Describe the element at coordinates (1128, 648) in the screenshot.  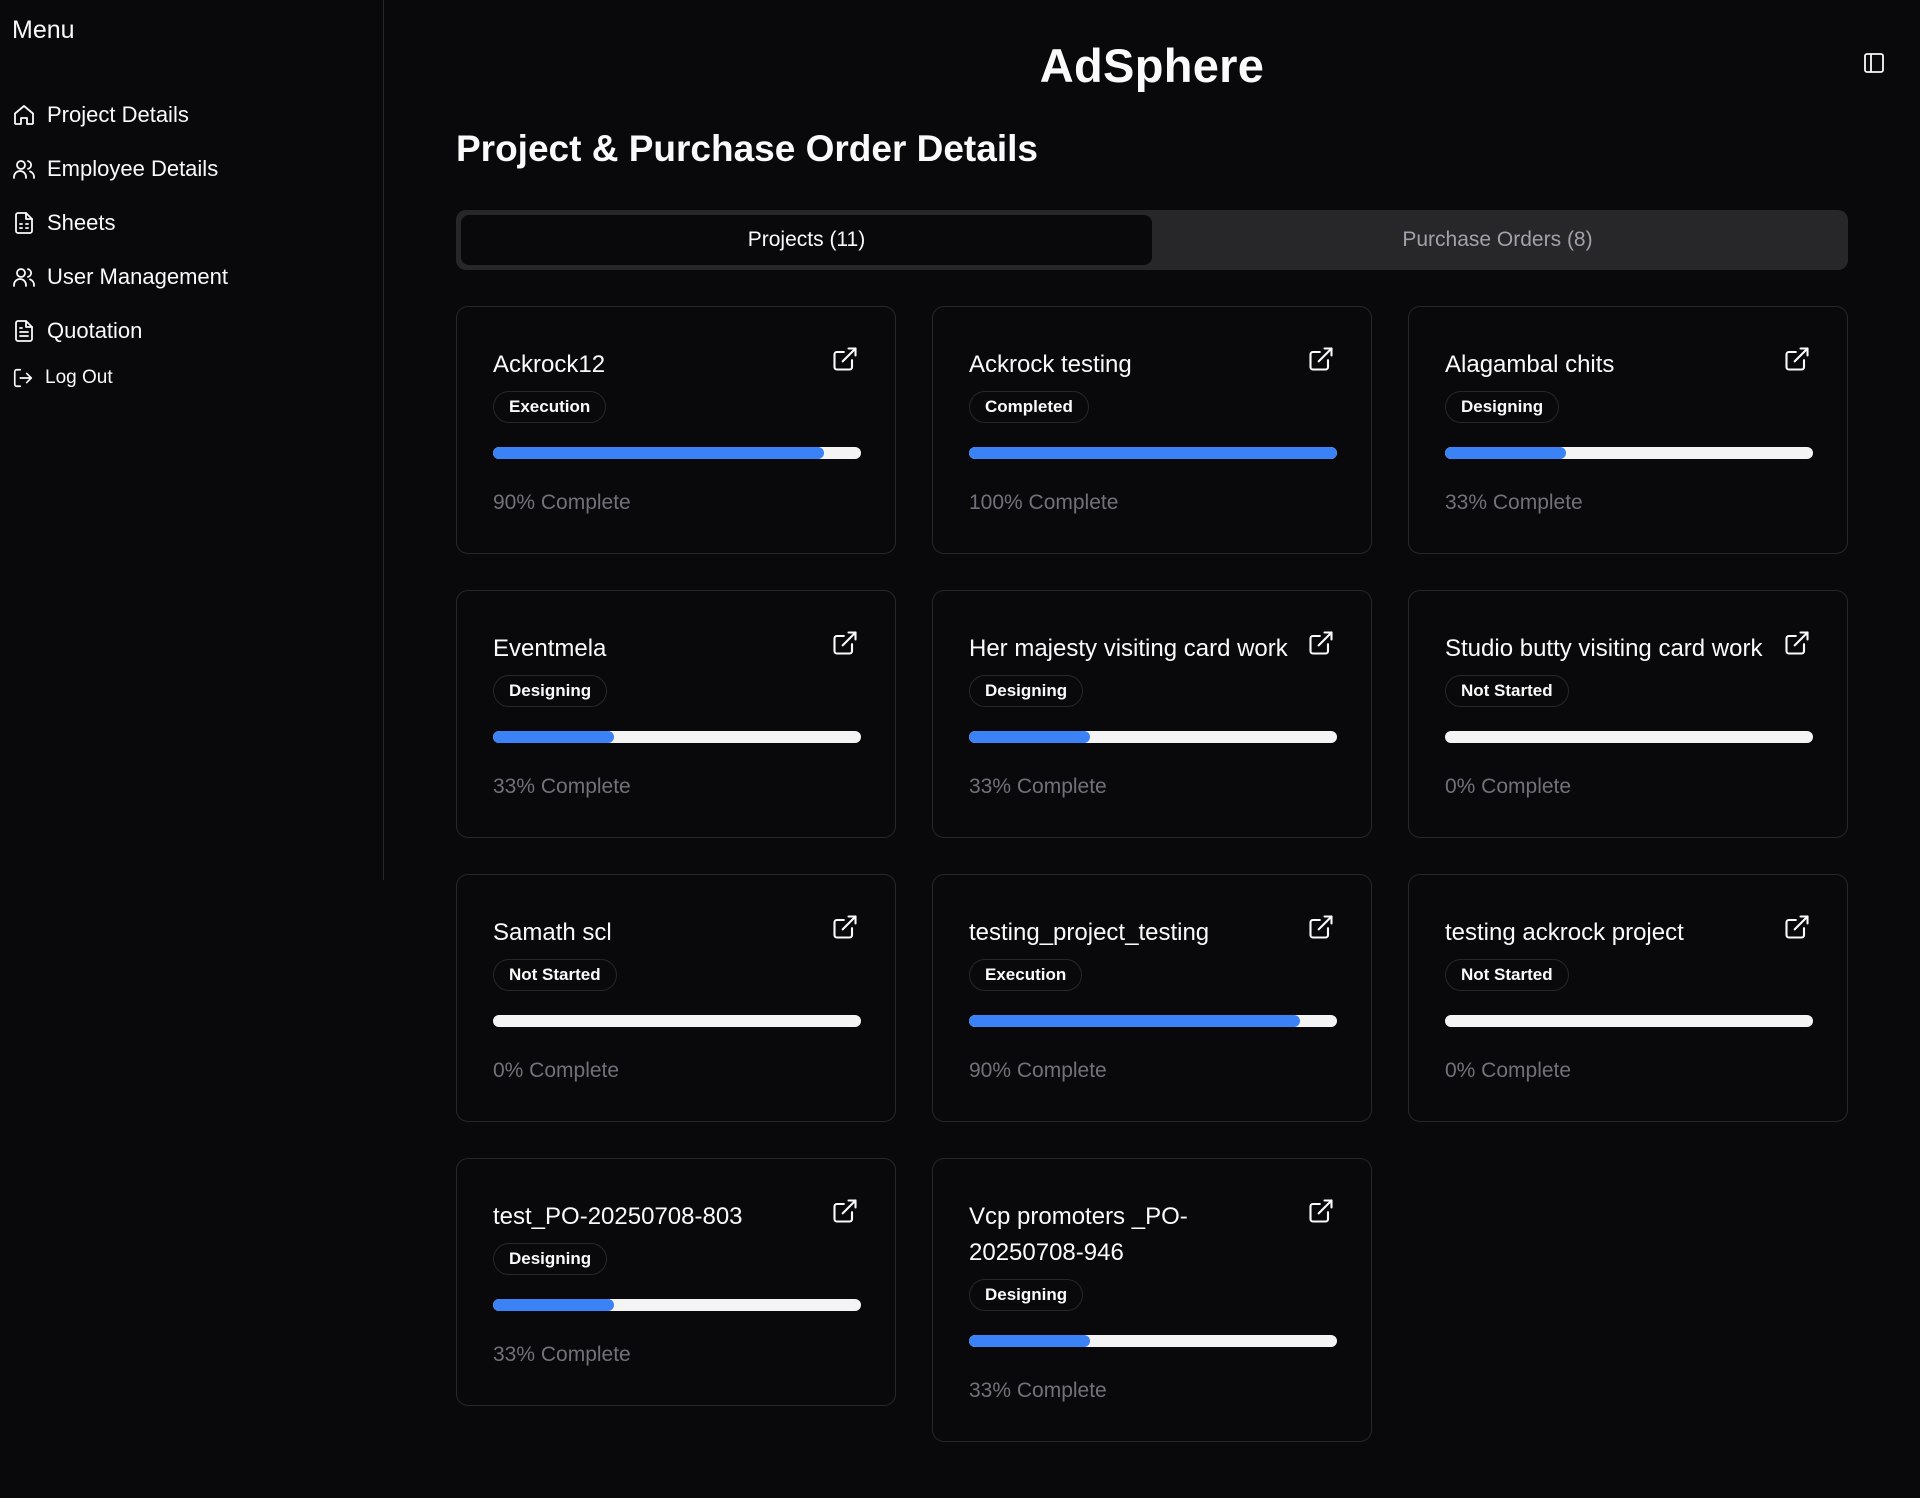
I see `project-name: Her majesty visiting card work` at that location.